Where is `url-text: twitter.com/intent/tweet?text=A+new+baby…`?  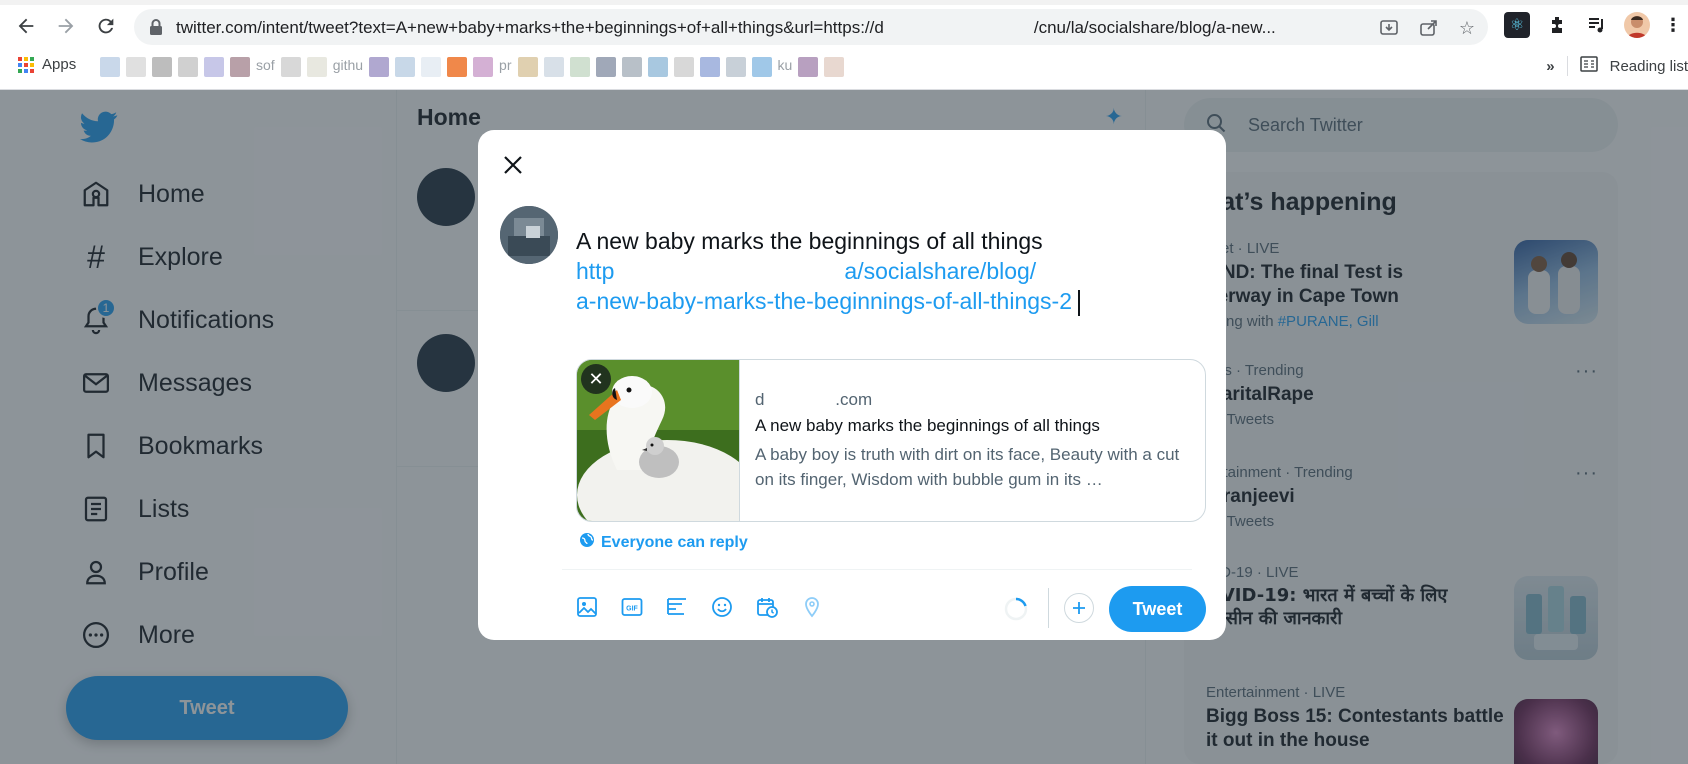
url-text: twitter.com/intent/tweet?text=A+new+baby… is located at coordinates (726, 27).